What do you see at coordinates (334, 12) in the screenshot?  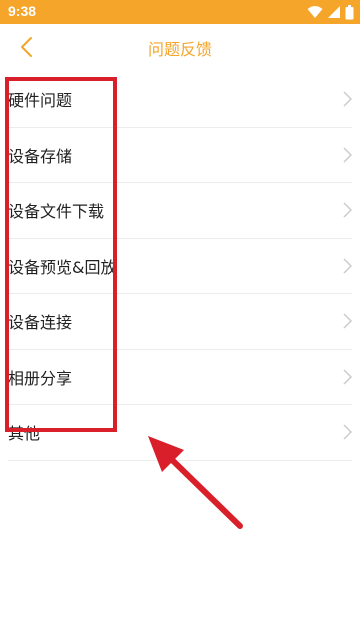 I see `signal-icon` at bounding box center [334, 12].